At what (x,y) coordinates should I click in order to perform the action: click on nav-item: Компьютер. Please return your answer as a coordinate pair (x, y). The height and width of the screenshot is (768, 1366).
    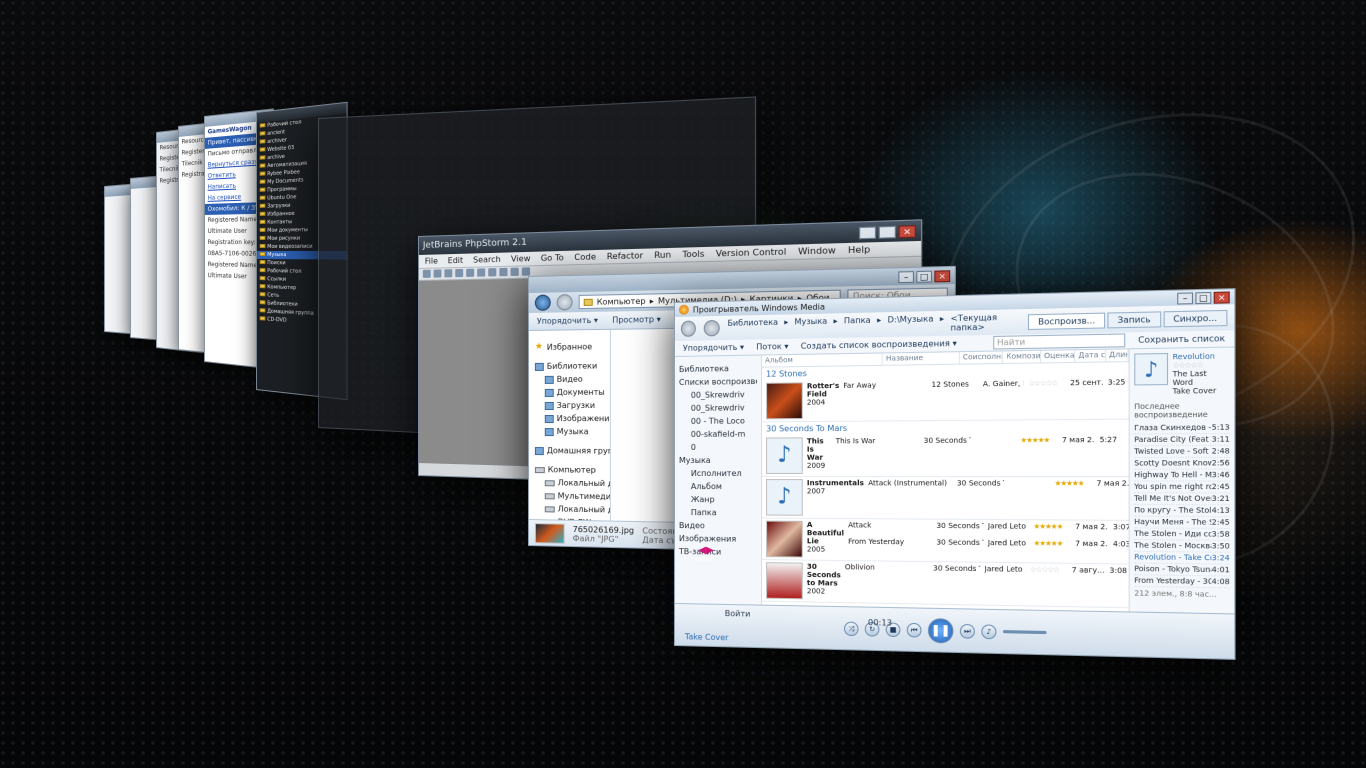
    Looking at the image, I should click on (569, 470).